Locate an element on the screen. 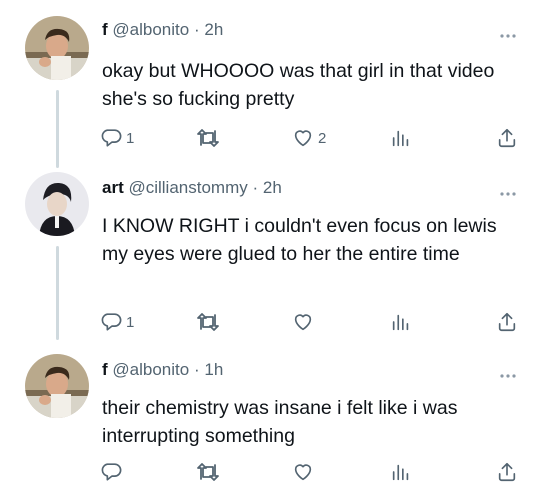 The image size is (540, 504). handle: @cillianstommy is located at coordinates (187, 187).